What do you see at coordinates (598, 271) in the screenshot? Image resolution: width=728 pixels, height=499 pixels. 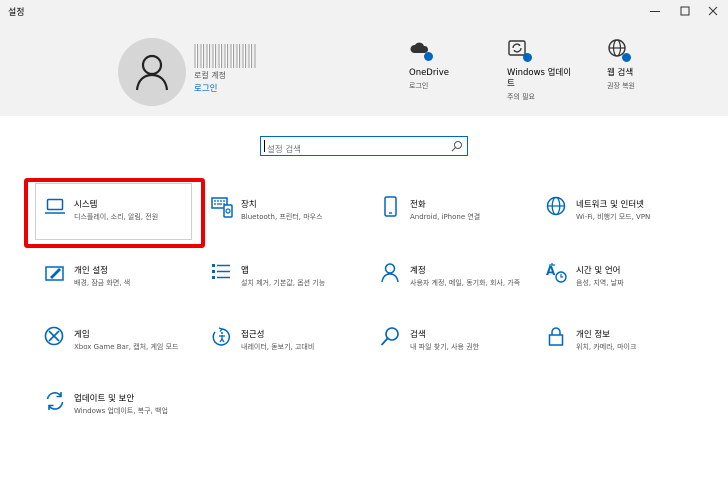 I see `tile-title: 시간 및 언어` at bounding box center [598, 271].